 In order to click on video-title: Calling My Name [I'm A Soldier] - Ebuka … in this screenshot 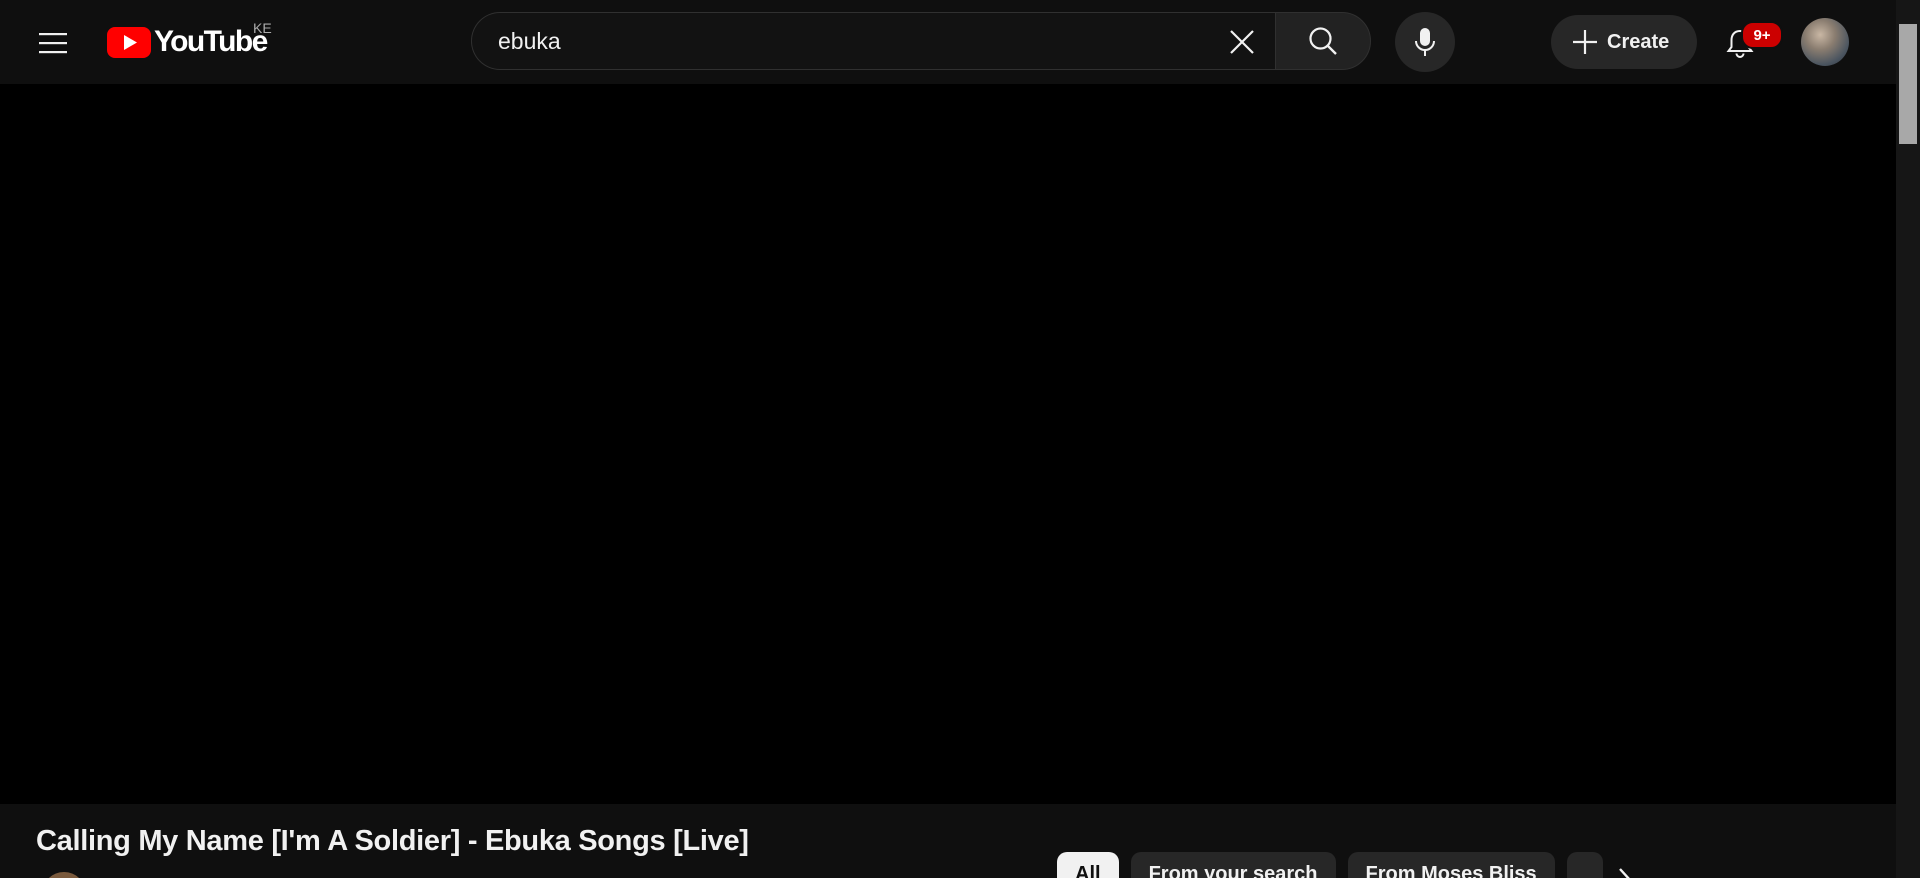, I will do `click(392, 841)`.